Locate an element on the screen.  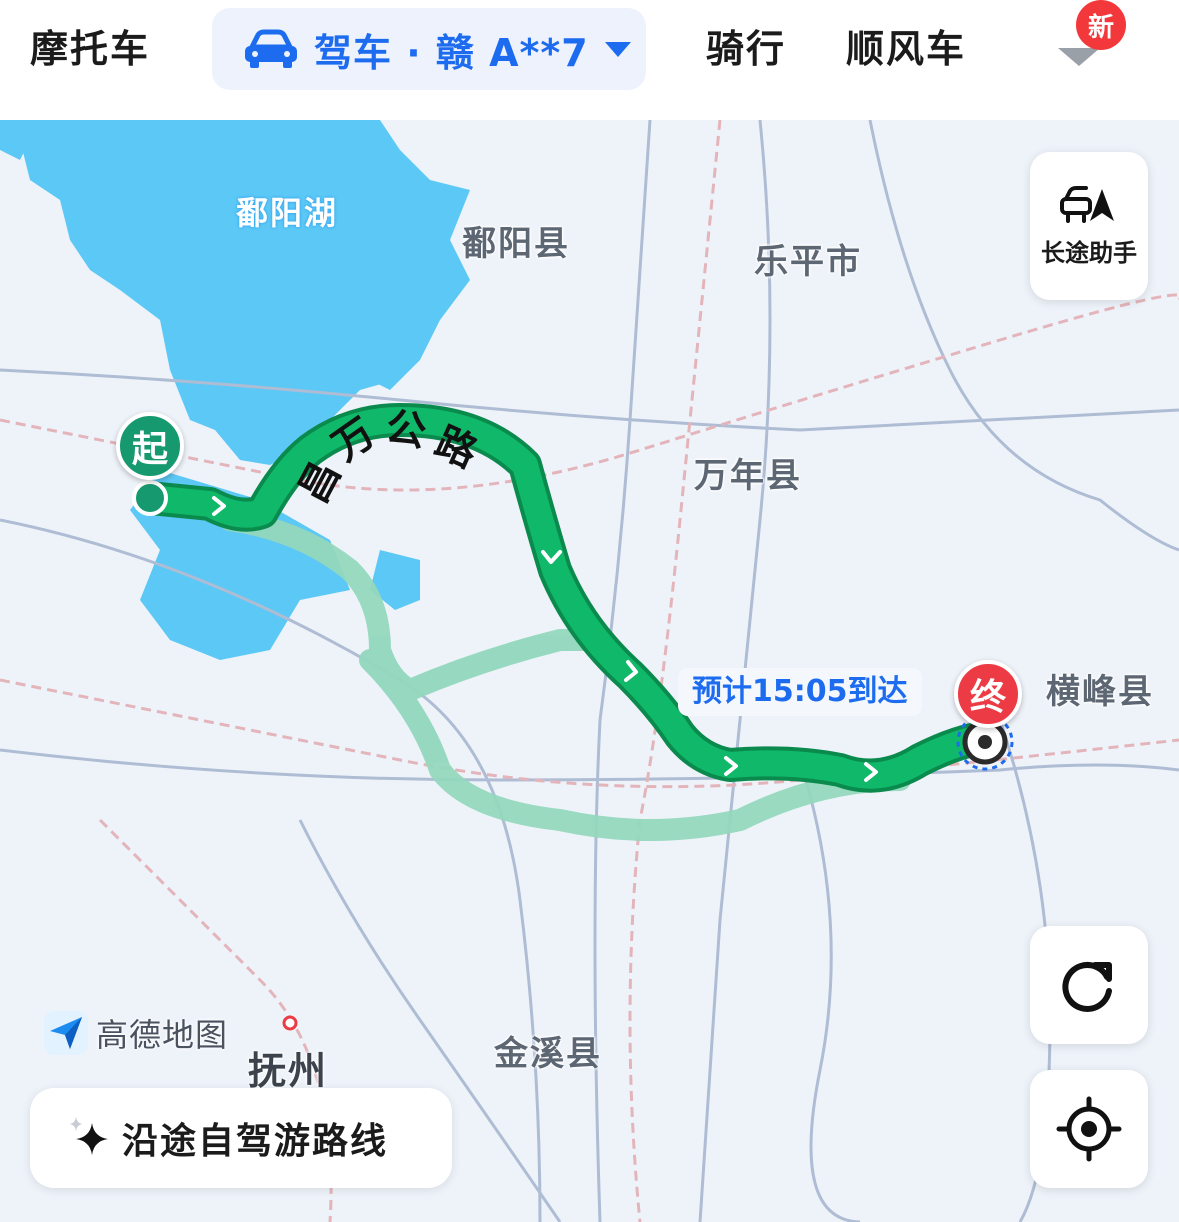
chevron-down-icon is located at coordinates (617, 49).